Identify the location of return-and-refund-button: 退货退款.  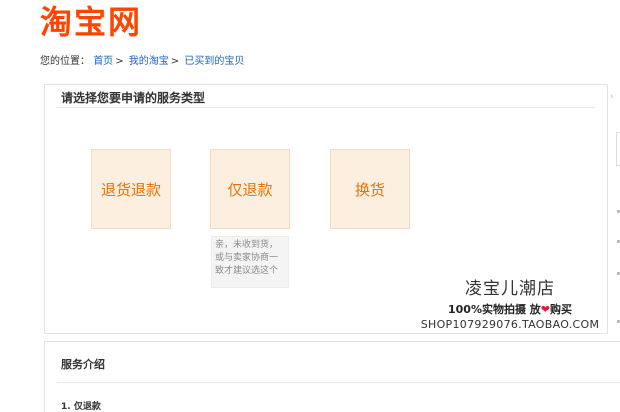
(131, 189).